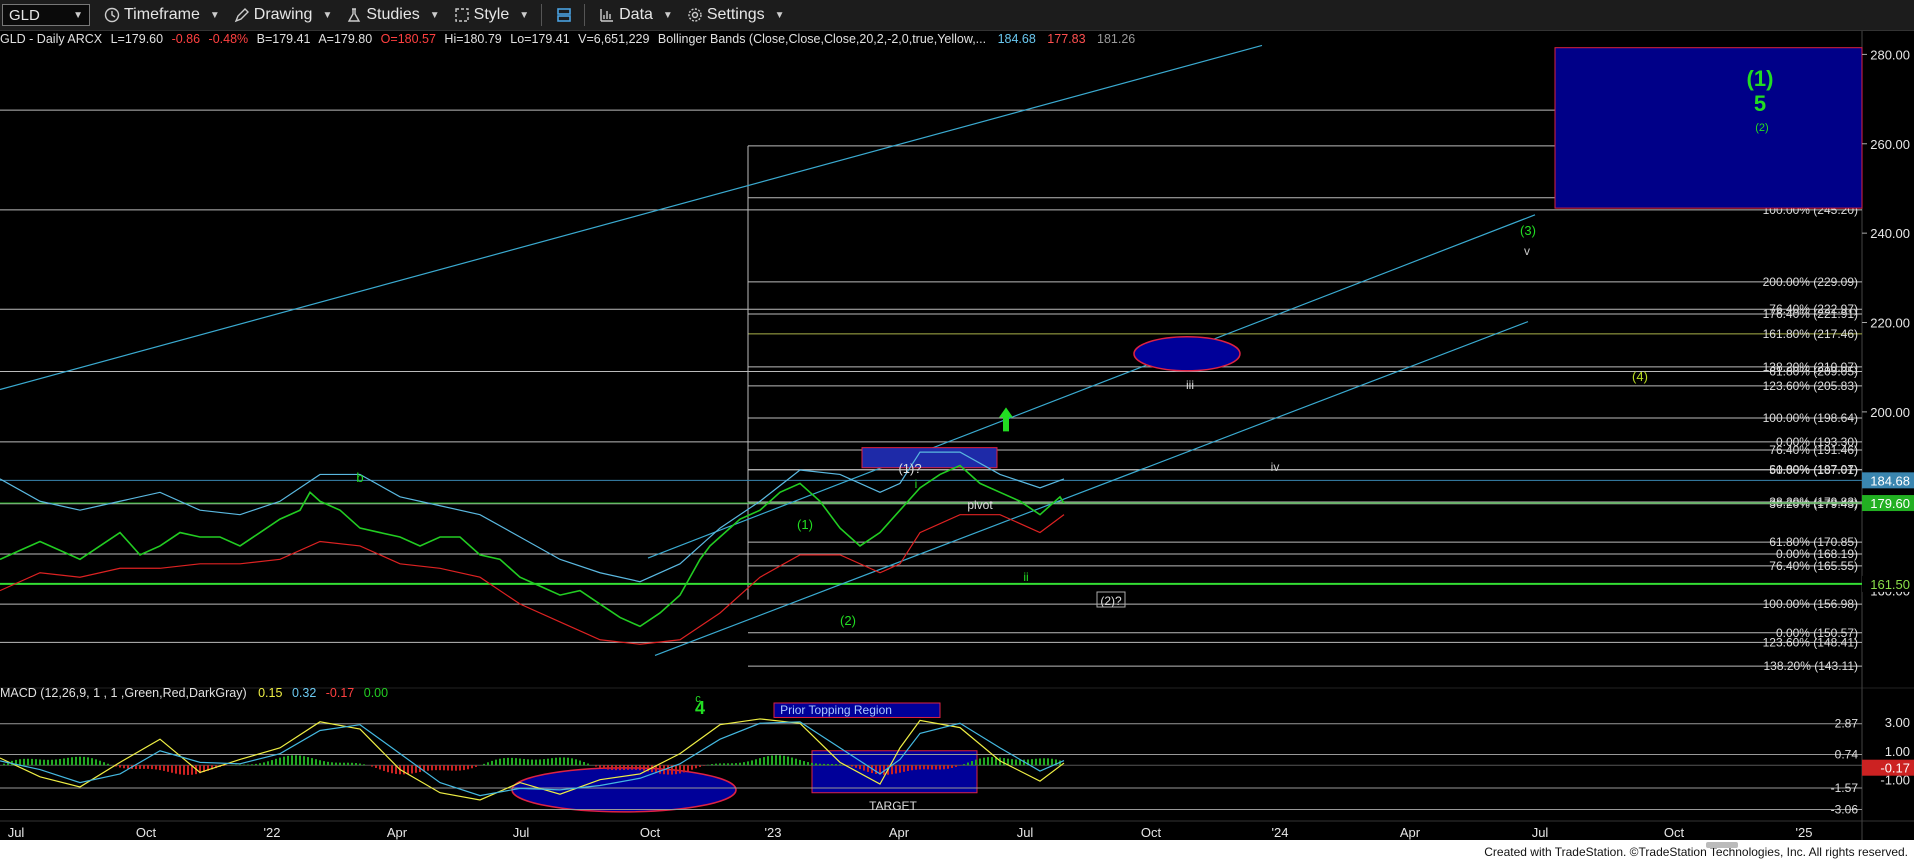 The height and width of the screenshot is (863, 1914). Describe the element at coordinates (1810, 666) in the screenshot. I see `fib-level-label: 138.20% (143.11)` at that location.